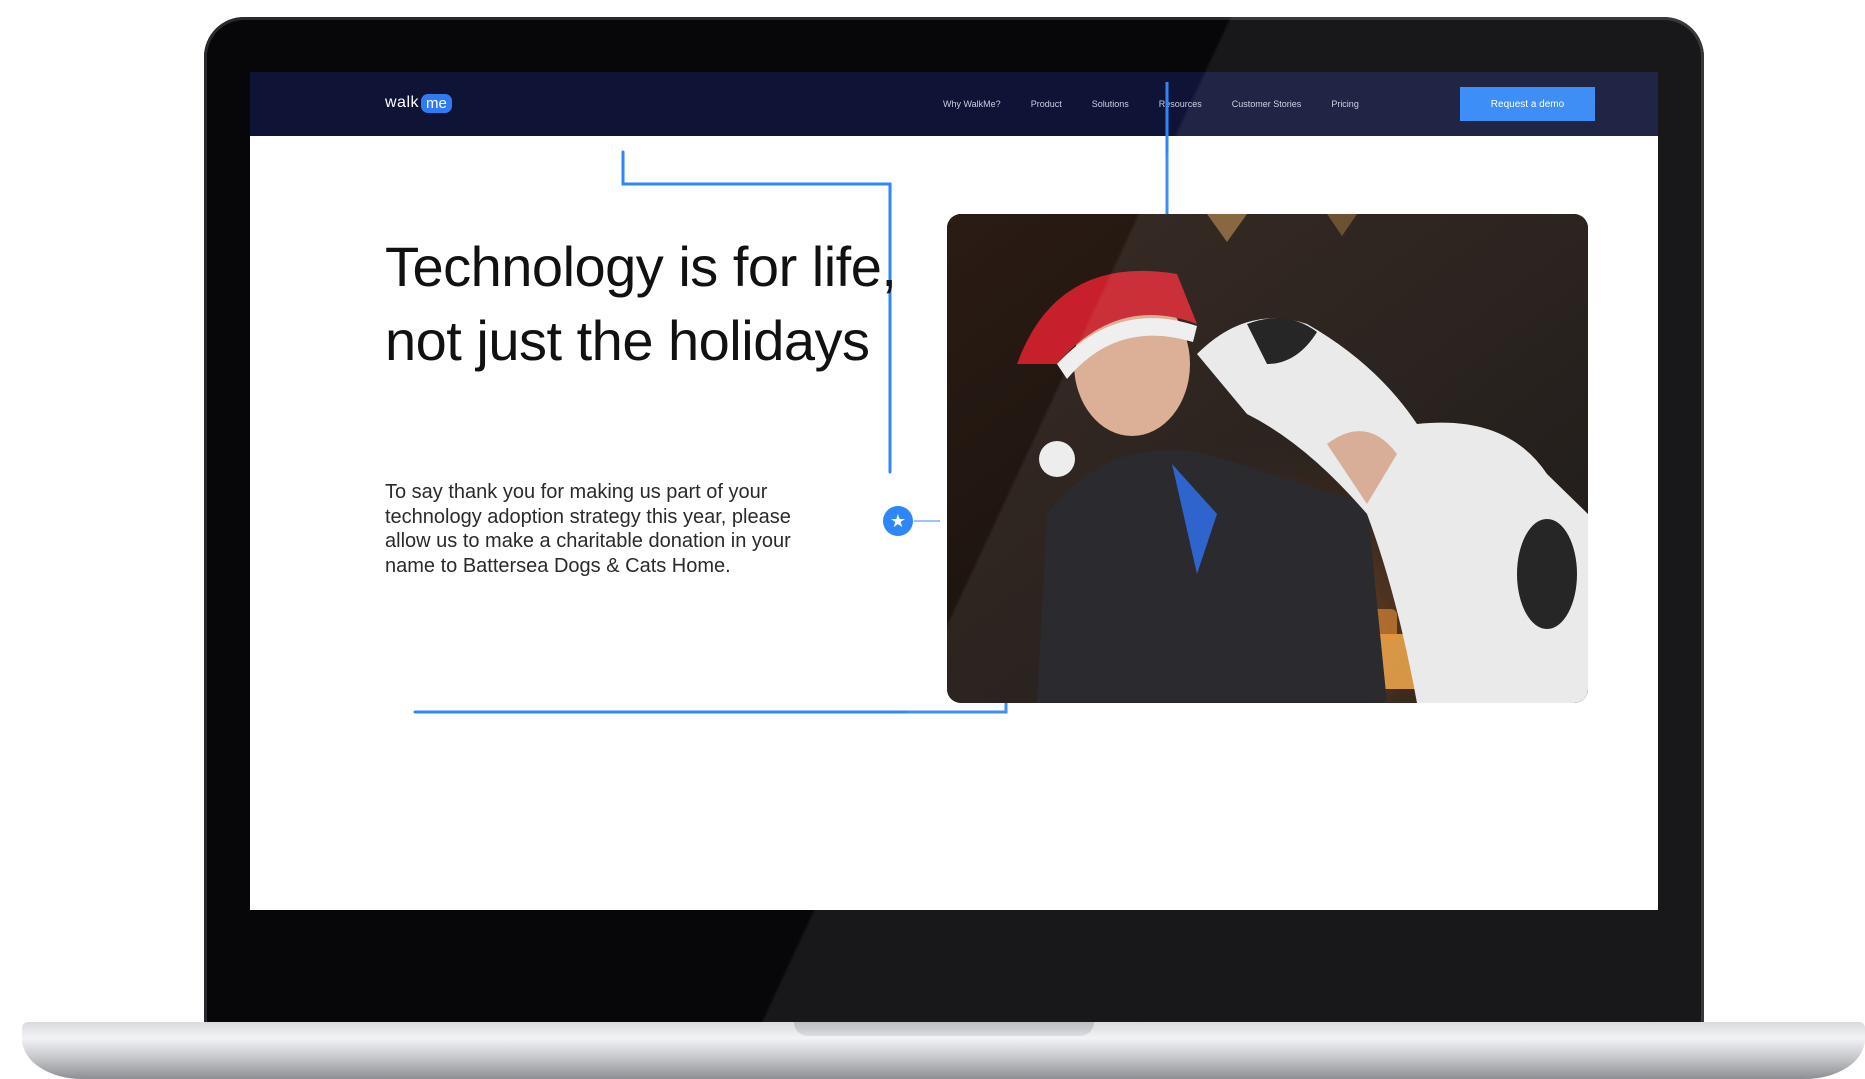 This screenshot has height=1079, width=1865. Describe the element at coordinates (943, 1050) in the screenshot. I see `laptop-base` at that location.